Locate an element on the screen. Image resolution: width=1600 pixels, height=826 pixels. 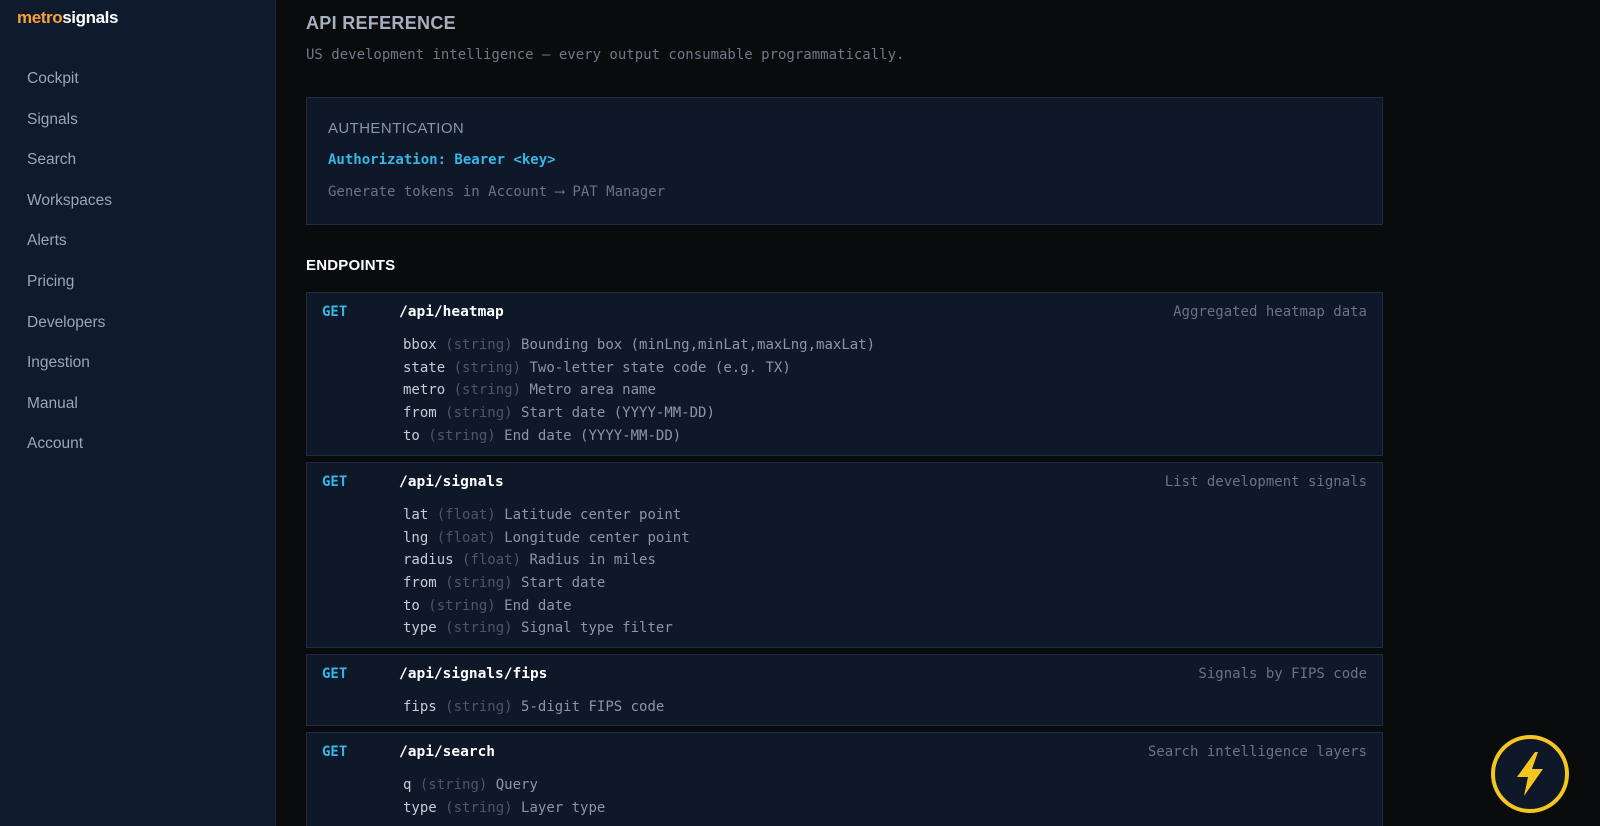
sidebar-item-signals: Signals is located at coordinates (138, 120).